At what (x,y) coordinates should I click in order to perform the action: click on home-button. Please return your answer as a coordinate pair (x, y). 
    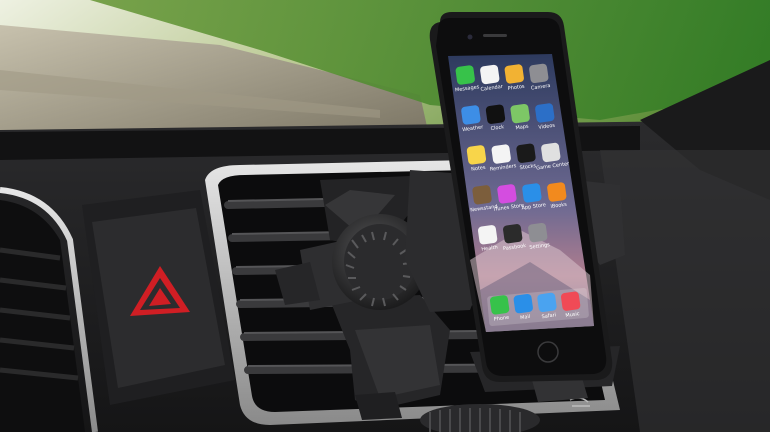
    Looking at the image, I should click on (548, 352).